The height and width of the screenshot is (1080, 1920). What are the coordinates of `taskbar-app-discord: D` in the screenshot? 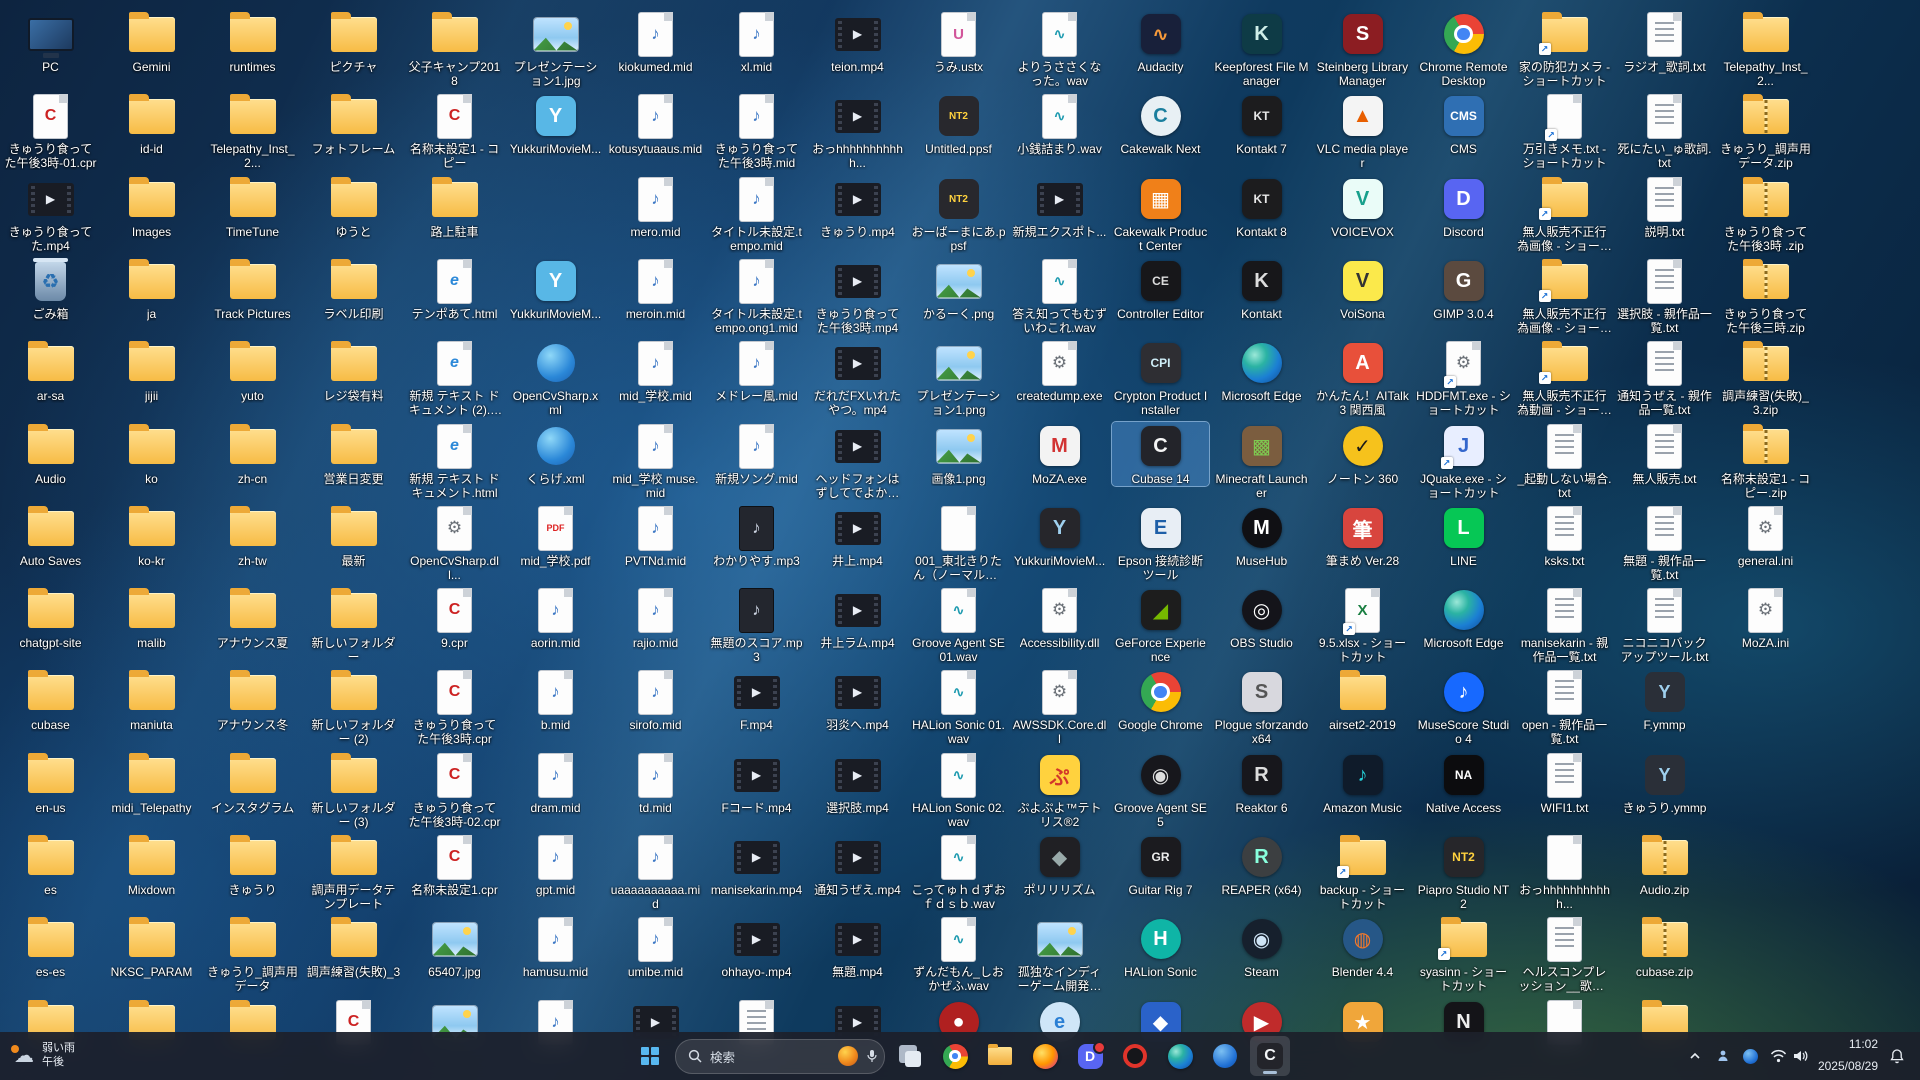 It's located at (1090, 1056).